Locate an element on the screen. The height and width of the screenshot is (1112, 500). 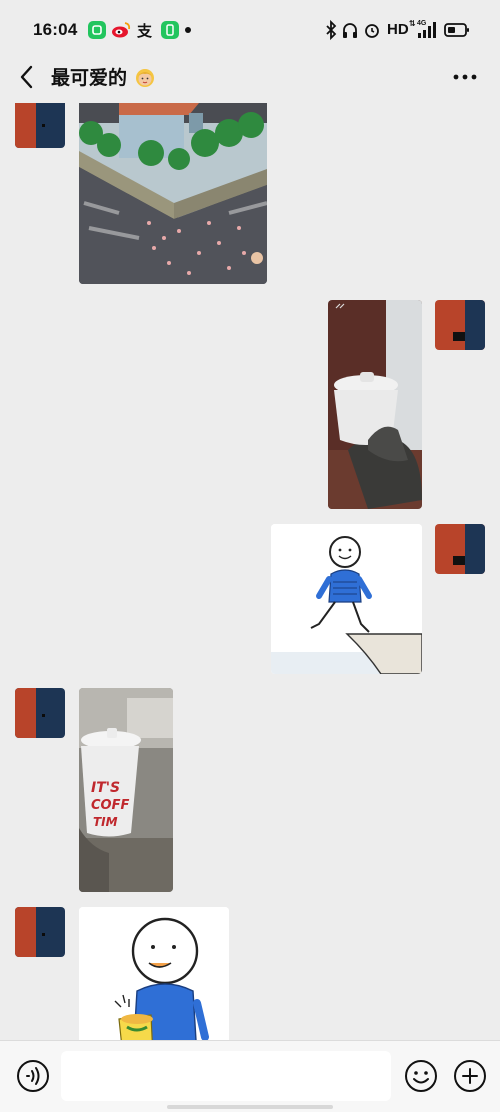
signal-icon is located at coordinates (427, 30).